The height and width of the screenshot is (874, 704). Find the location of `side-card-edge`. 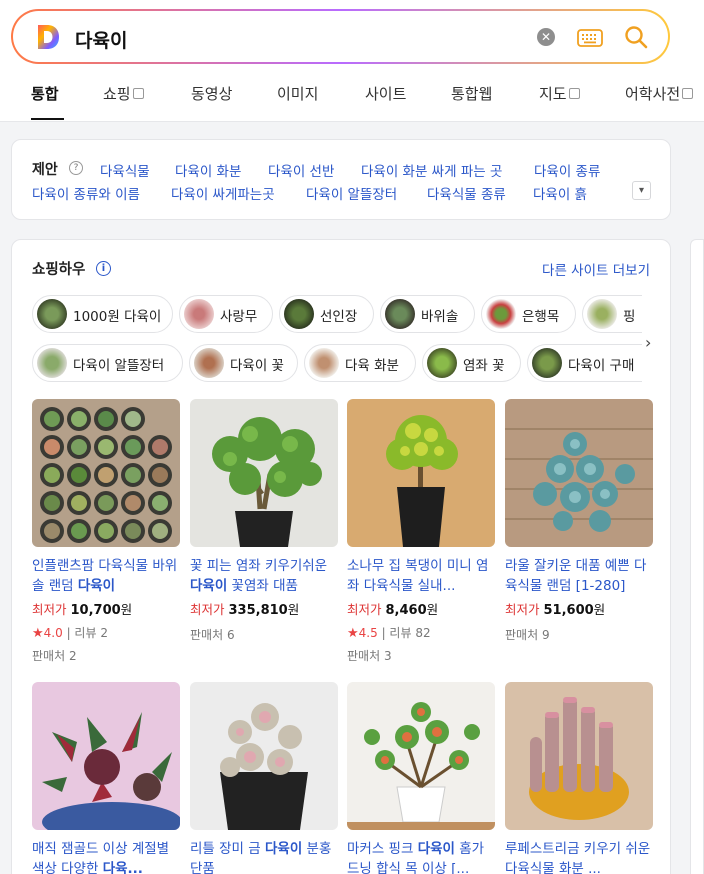

side-card-edge is located at coordinates (697, 556).